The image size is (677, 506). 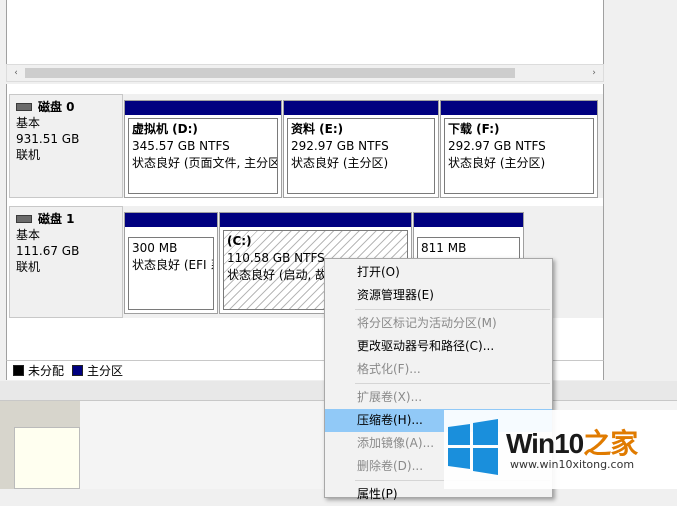 I want to click on scroll-right-icon: ›, so click(x=594, y=73).